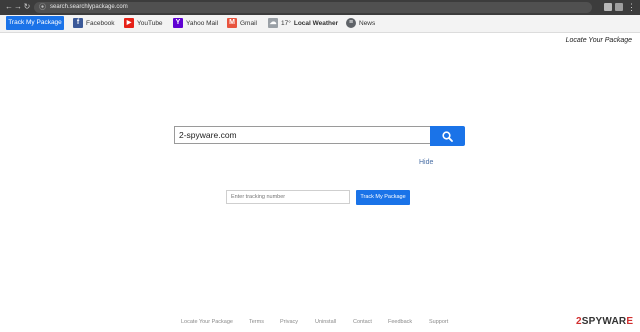 This screenshot has width=640, height=332. I want to click on toolbar-item-facebook: f Facebook, so click(94, 23).